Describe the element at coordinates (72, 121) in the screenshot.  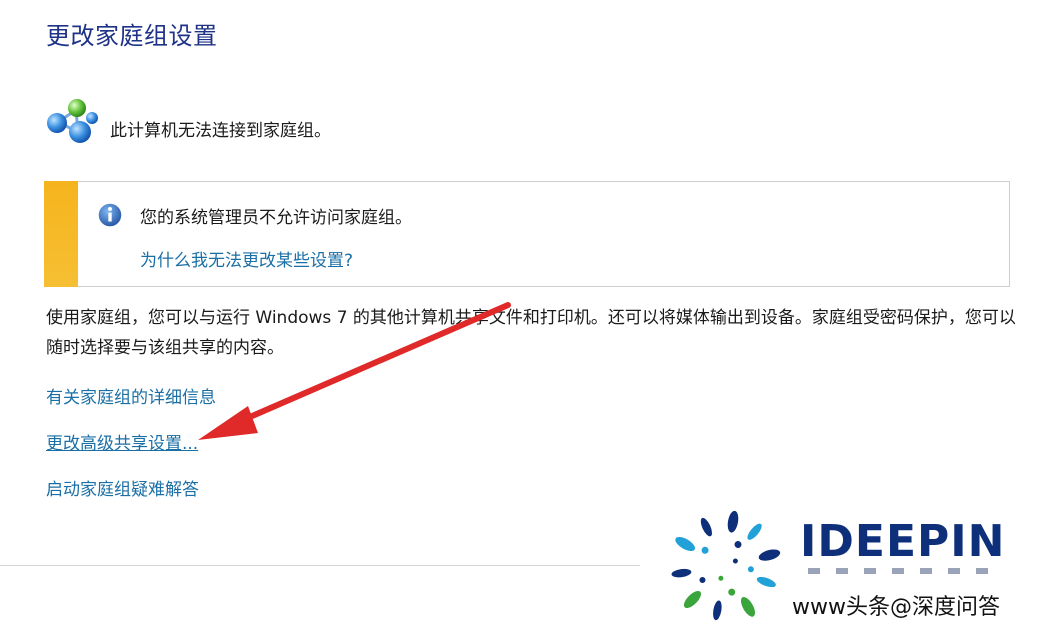
I see `homegroup-network-icon` at that location.